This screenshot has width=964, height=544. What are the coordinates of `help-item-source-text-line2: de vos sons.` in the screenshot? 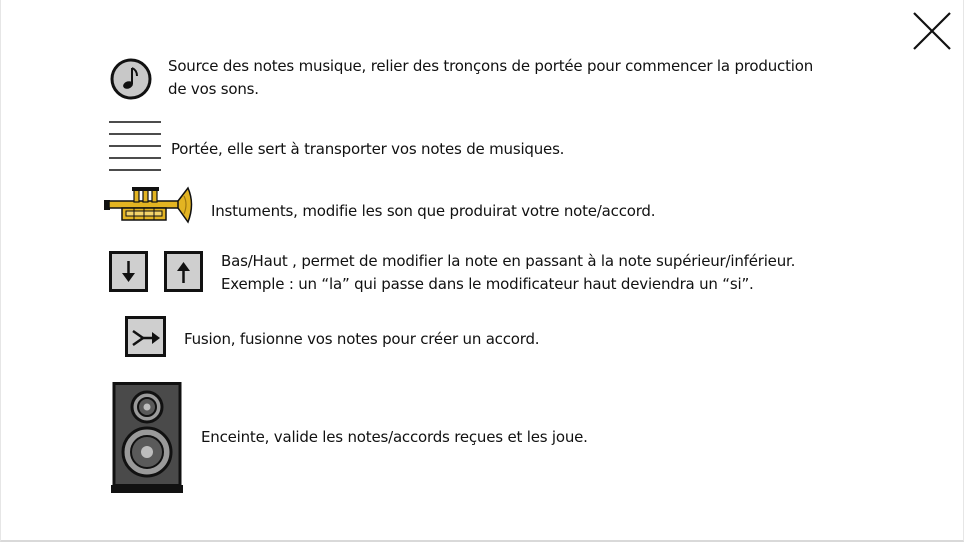 It's located at (213, 89).